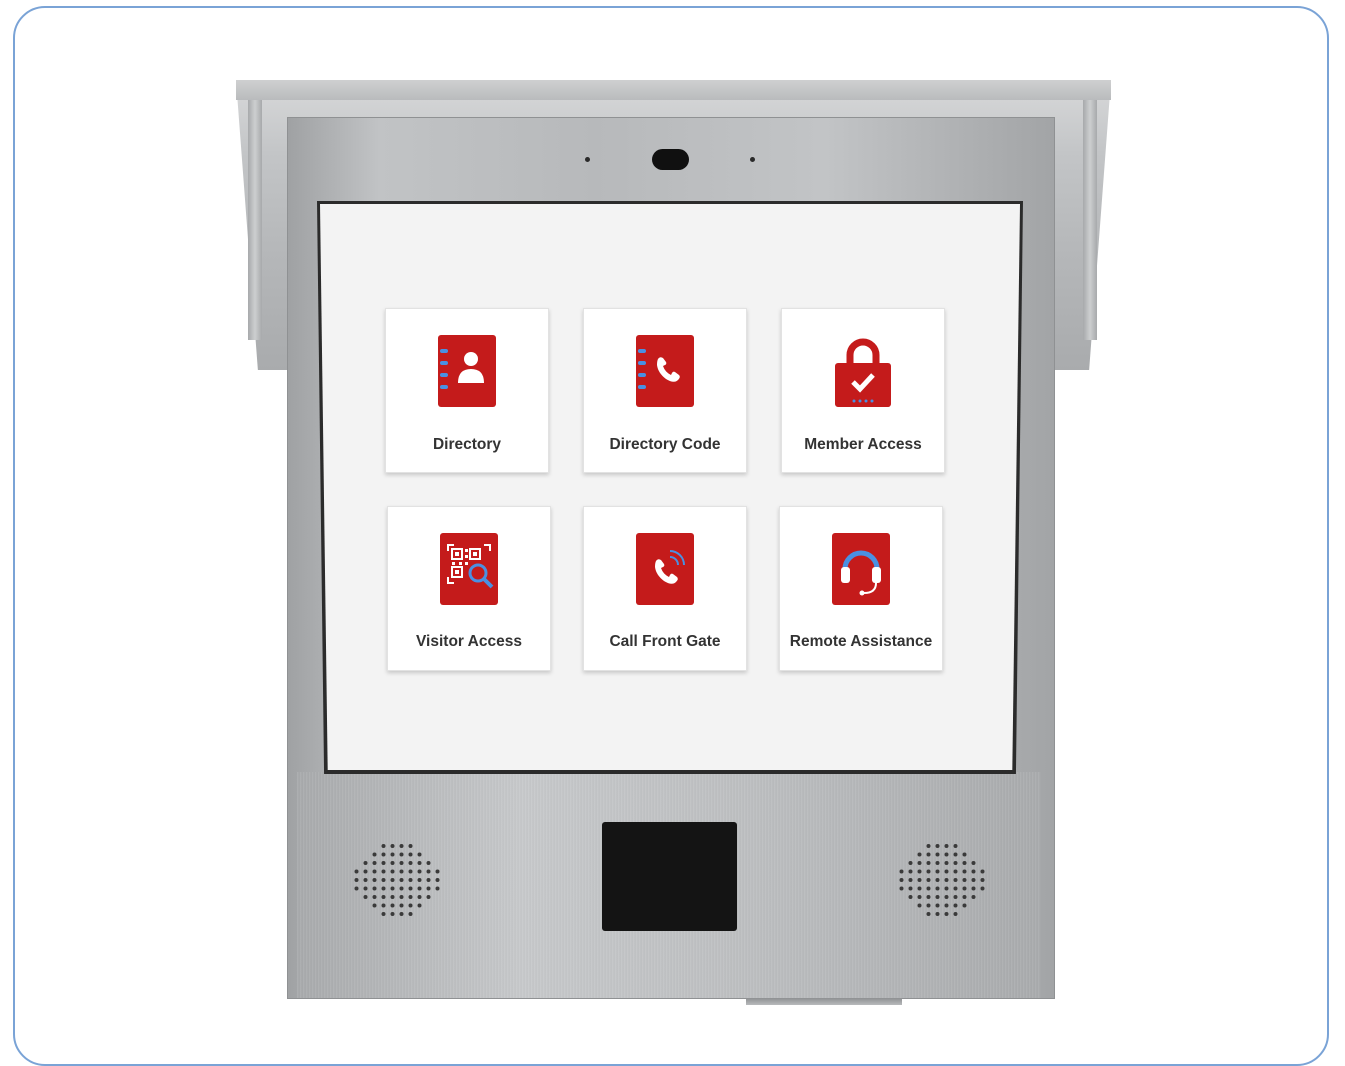 This screenshot has width=1345, height=1066. Describe the element at coordinates (670, 159) in the screenshot. I see `camera-lens` at that location.